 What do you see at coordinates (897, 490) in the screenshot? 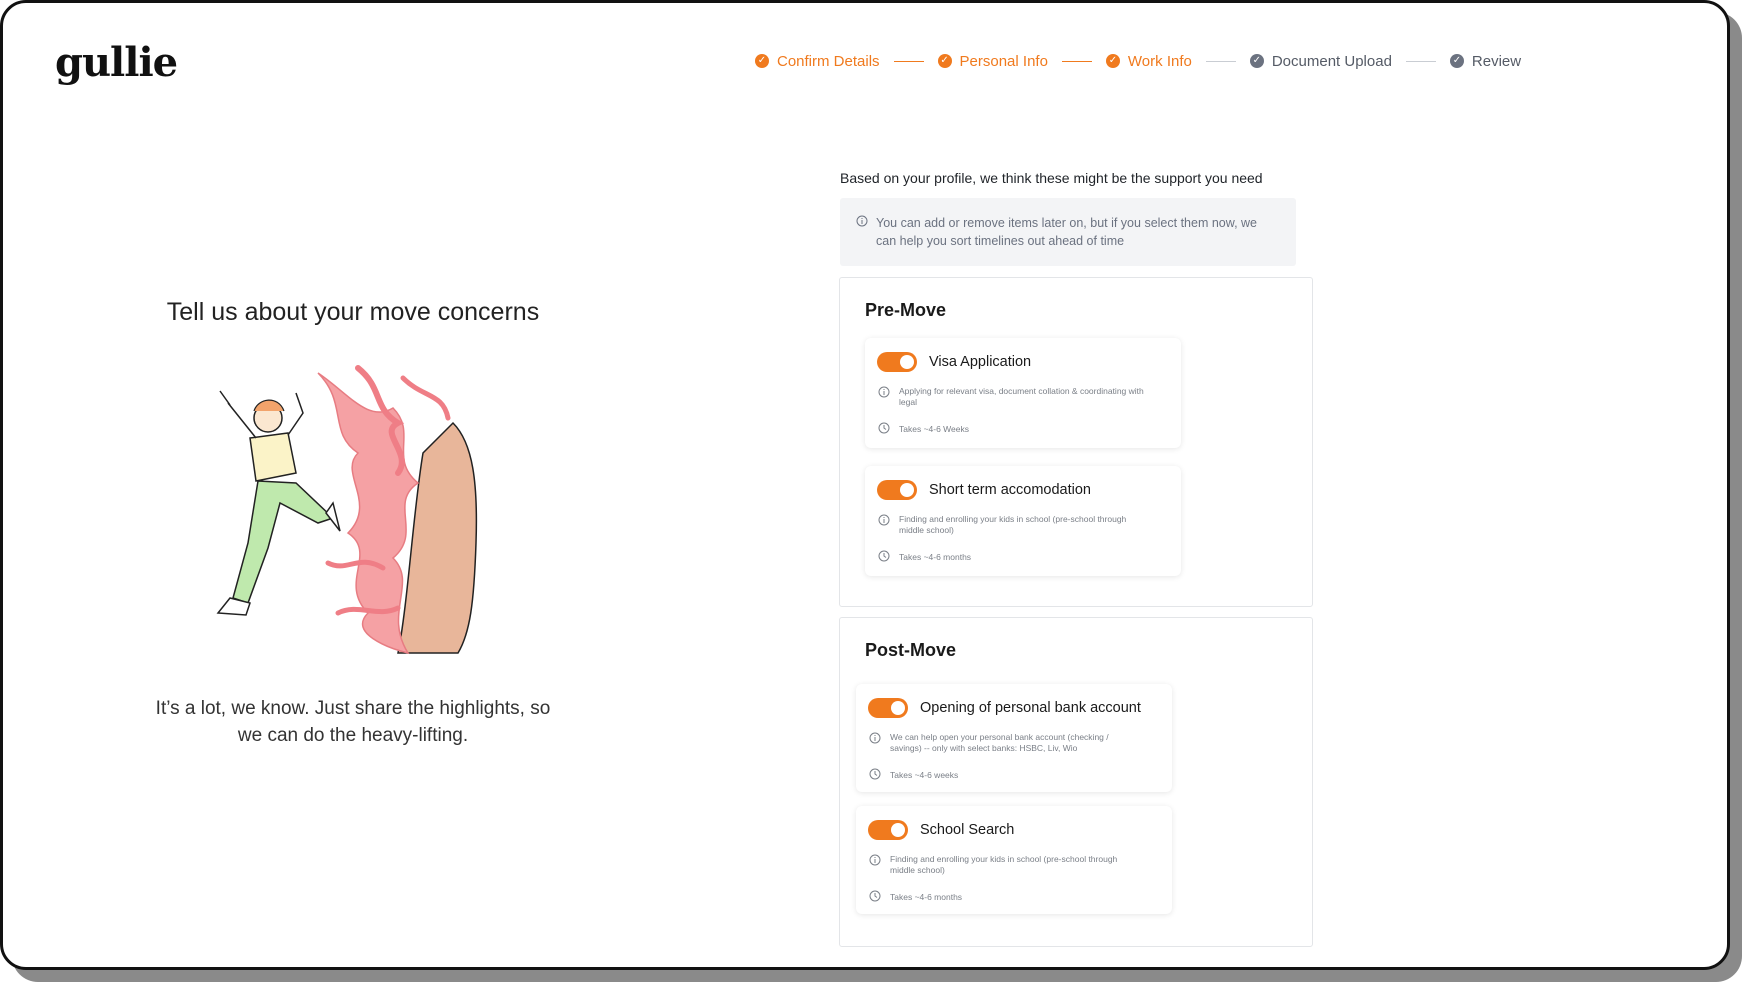
I see `short-term-accomodation-toggle` at bounding box center [897, 490].